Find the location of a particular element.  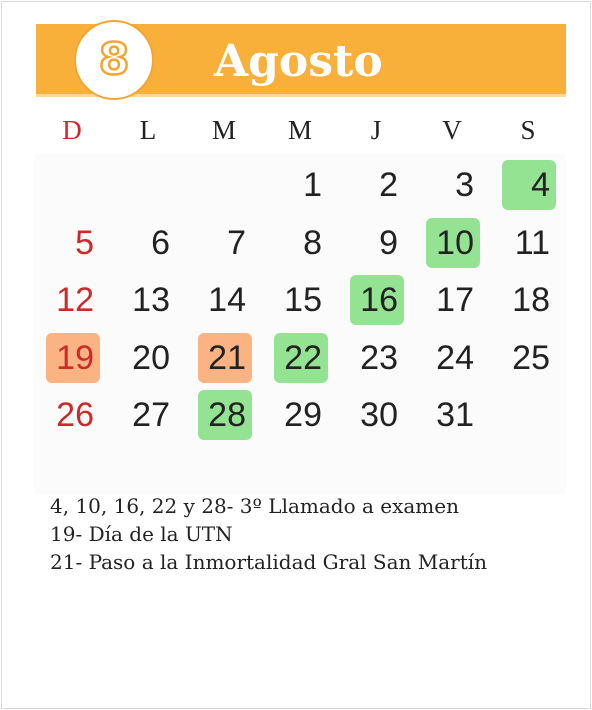

day-cell-26: 26 is located at coordinates (72, 413).